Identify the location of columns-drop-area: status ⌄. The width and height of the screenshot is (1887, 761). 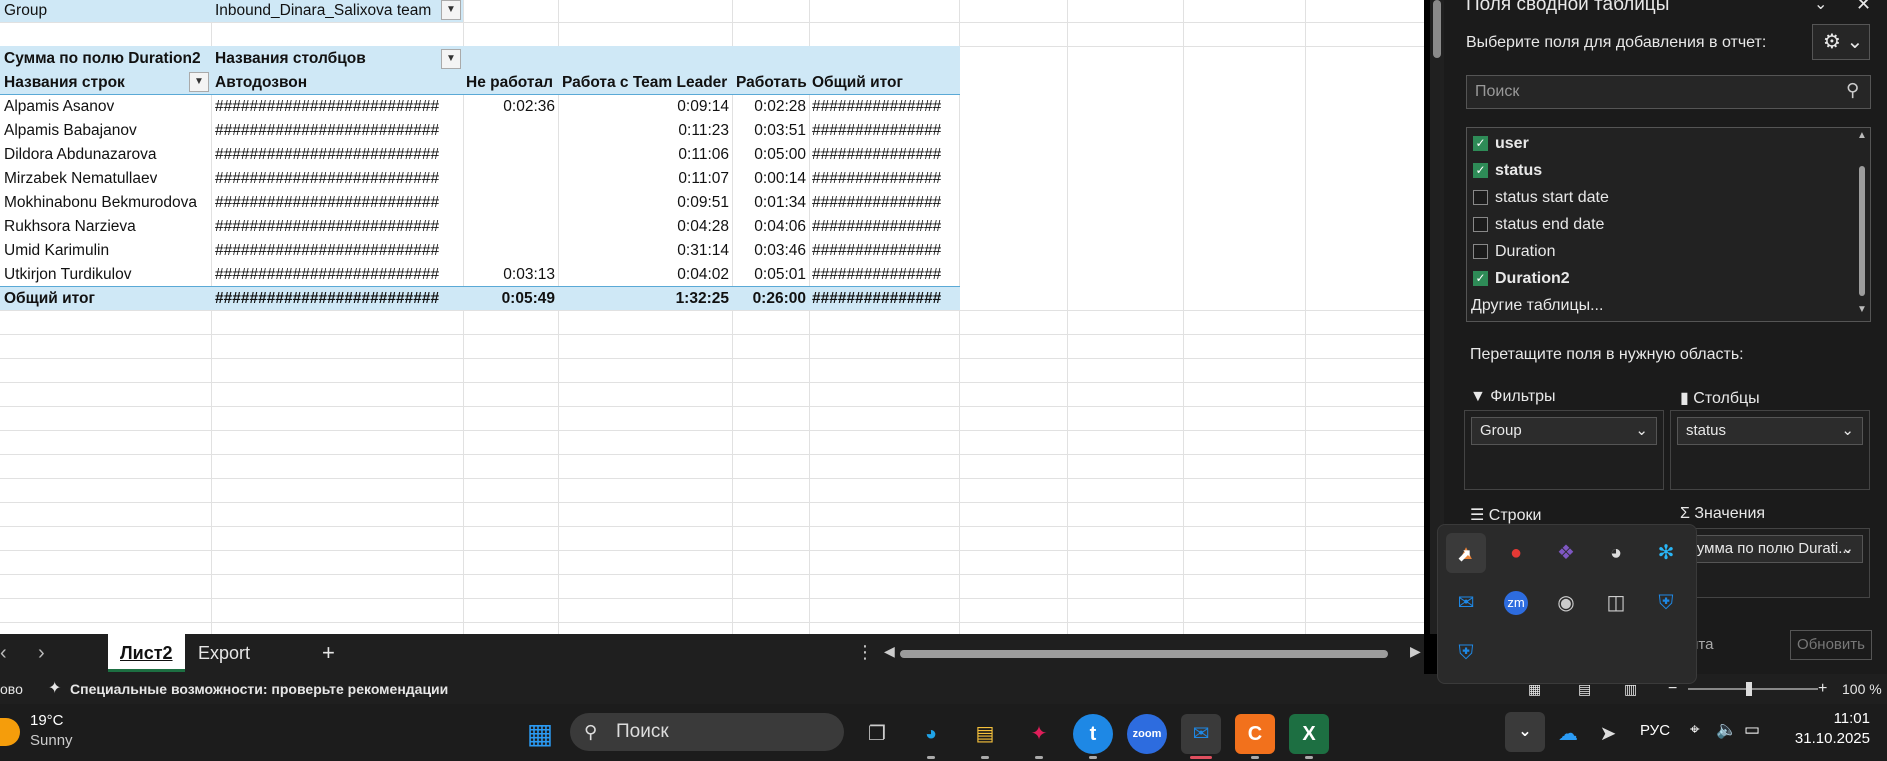
(1770, 450).